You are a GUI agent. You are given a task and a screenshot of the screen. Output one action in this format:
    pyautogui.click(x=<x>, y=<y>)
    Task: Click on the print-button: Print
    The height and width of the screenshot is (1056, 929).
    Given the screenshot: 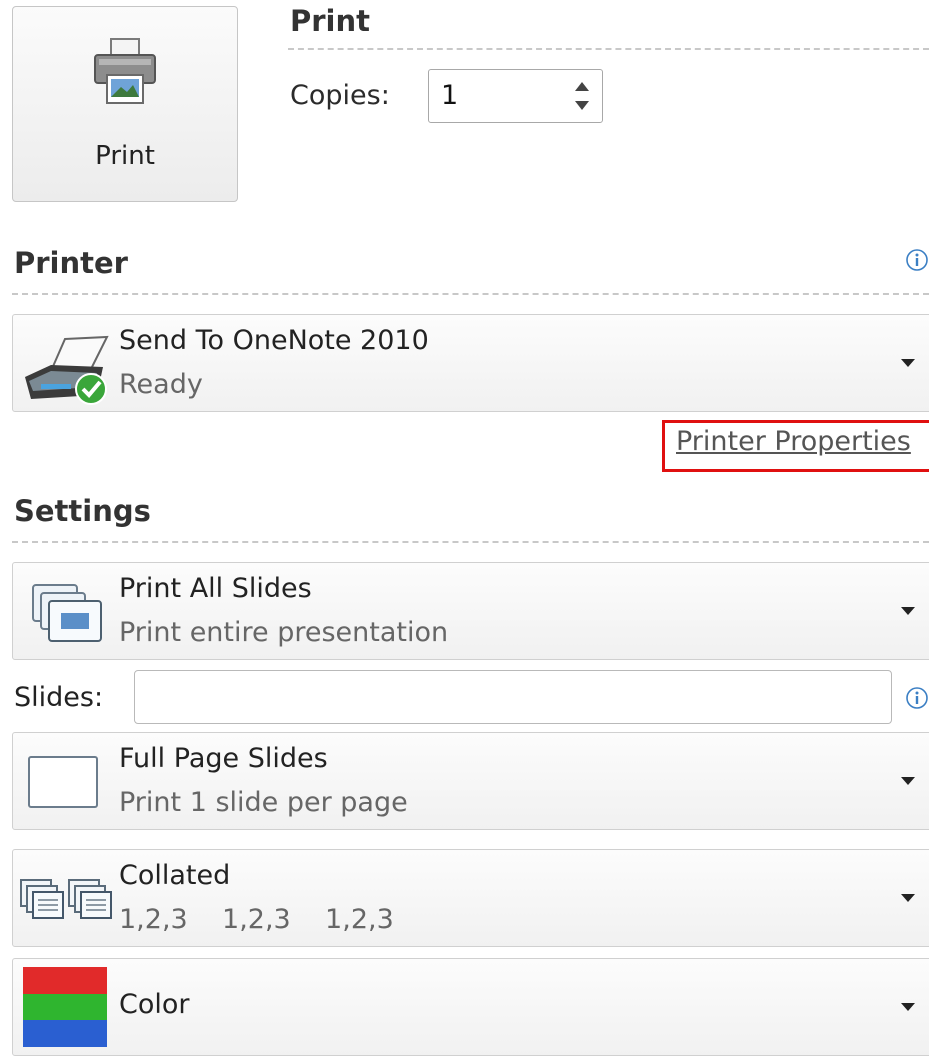 What is the action you would take?
    pyautogui.click(x=125, y=104)
    